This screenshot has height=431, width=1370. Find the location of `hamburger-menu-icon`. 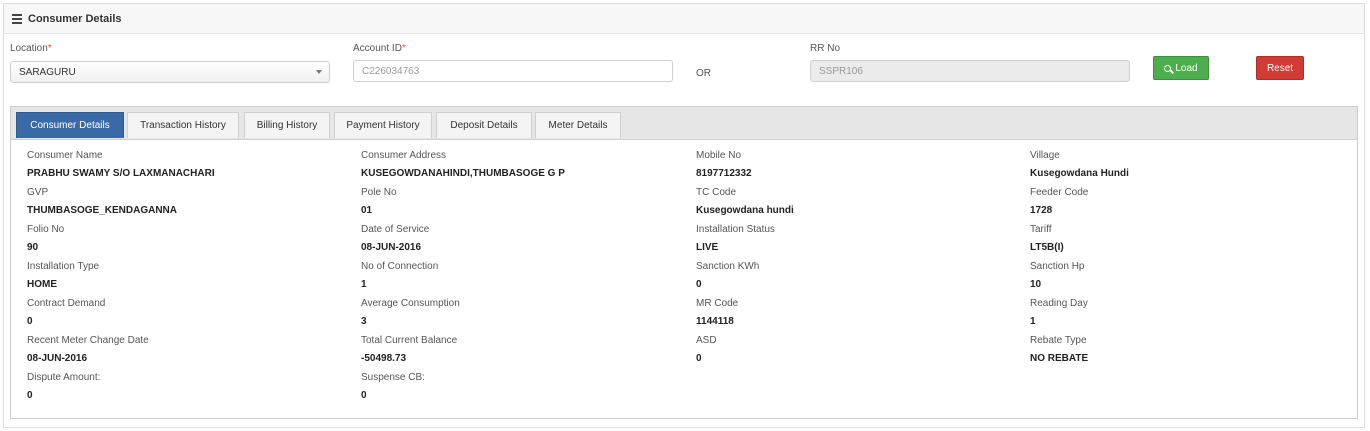

hamburger-menu-icon is located at coordinates (17, 19).